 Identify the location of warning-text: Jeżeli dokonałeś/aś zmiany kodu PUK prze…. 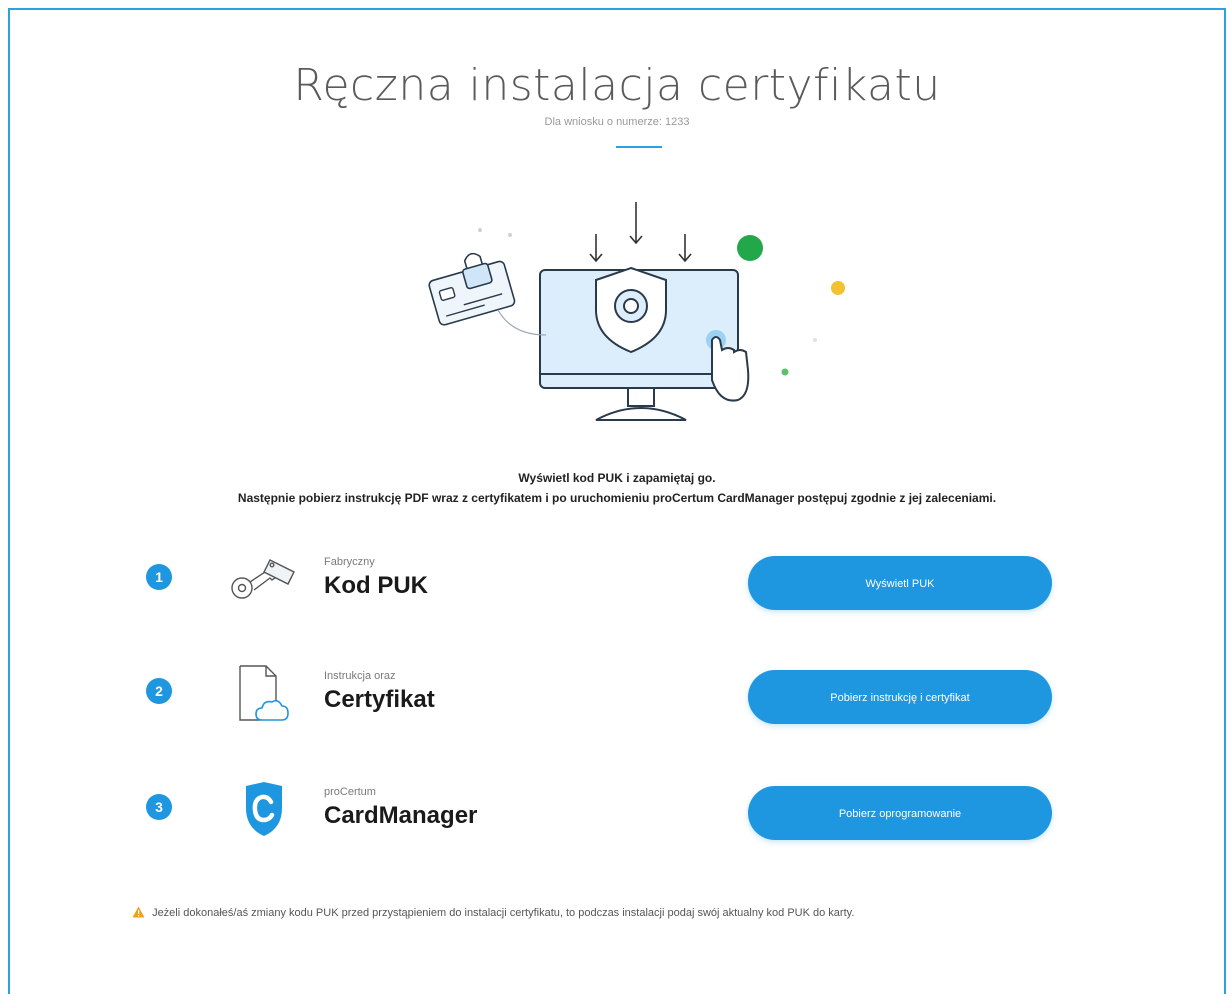
(503, 913).